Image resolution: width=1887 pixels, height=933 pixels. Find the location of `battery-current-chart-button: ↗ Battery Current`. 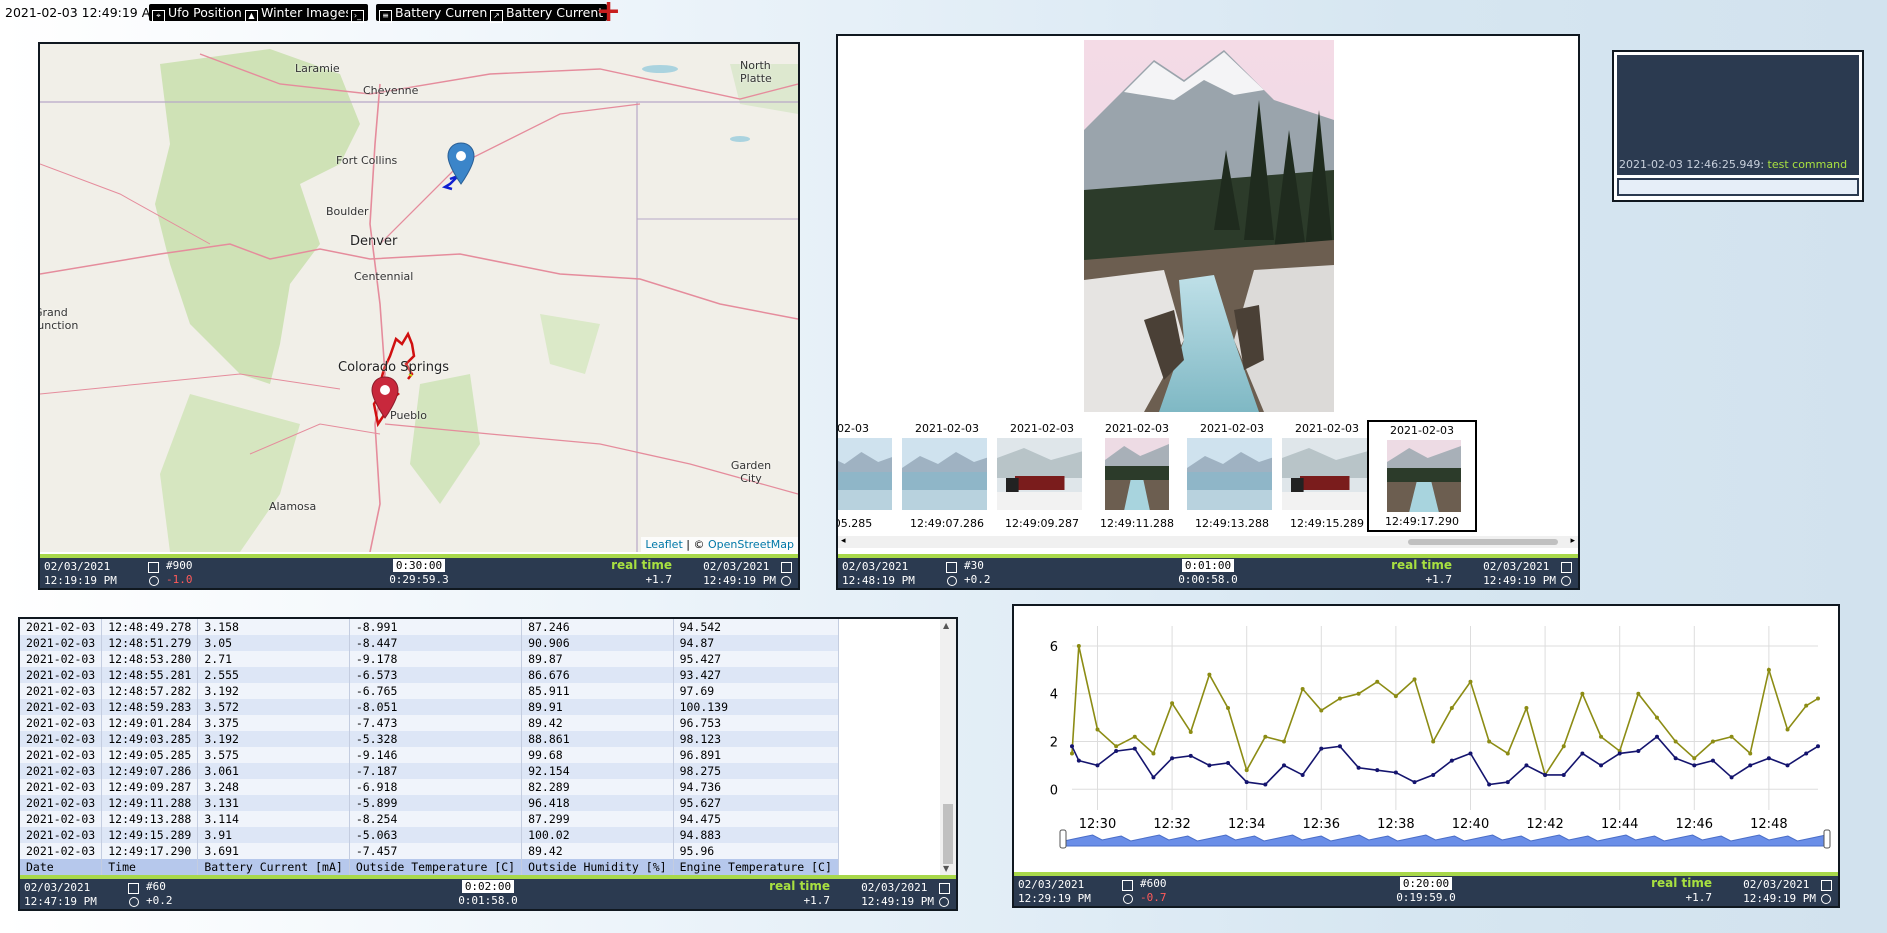

battery-current-chart-button: ↗ Battery Current is located at coordinates (547, 13).